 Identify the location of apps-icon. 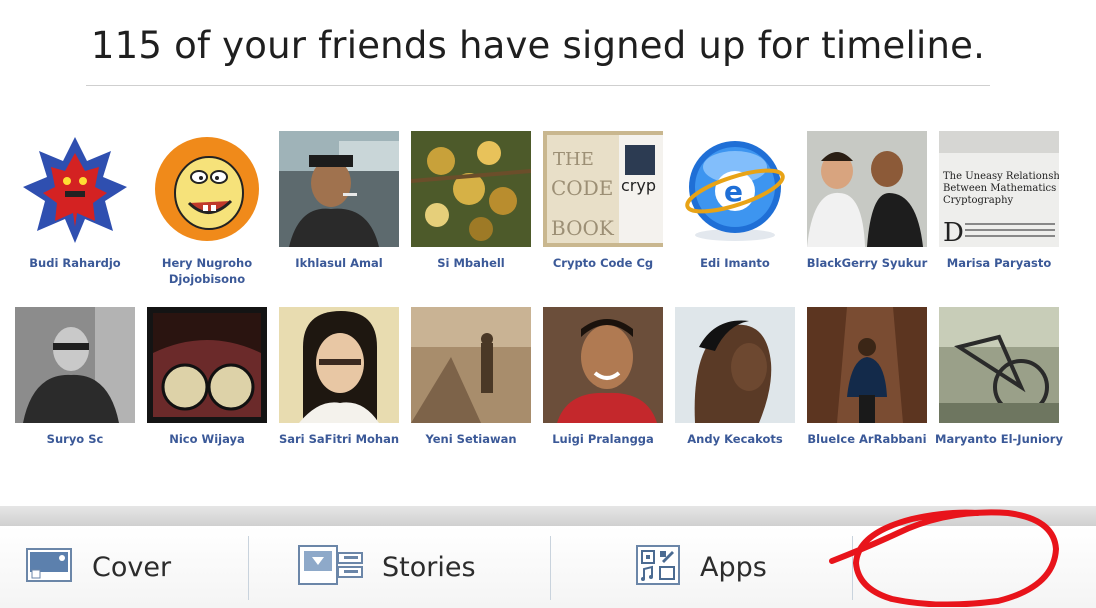
(658, 567).